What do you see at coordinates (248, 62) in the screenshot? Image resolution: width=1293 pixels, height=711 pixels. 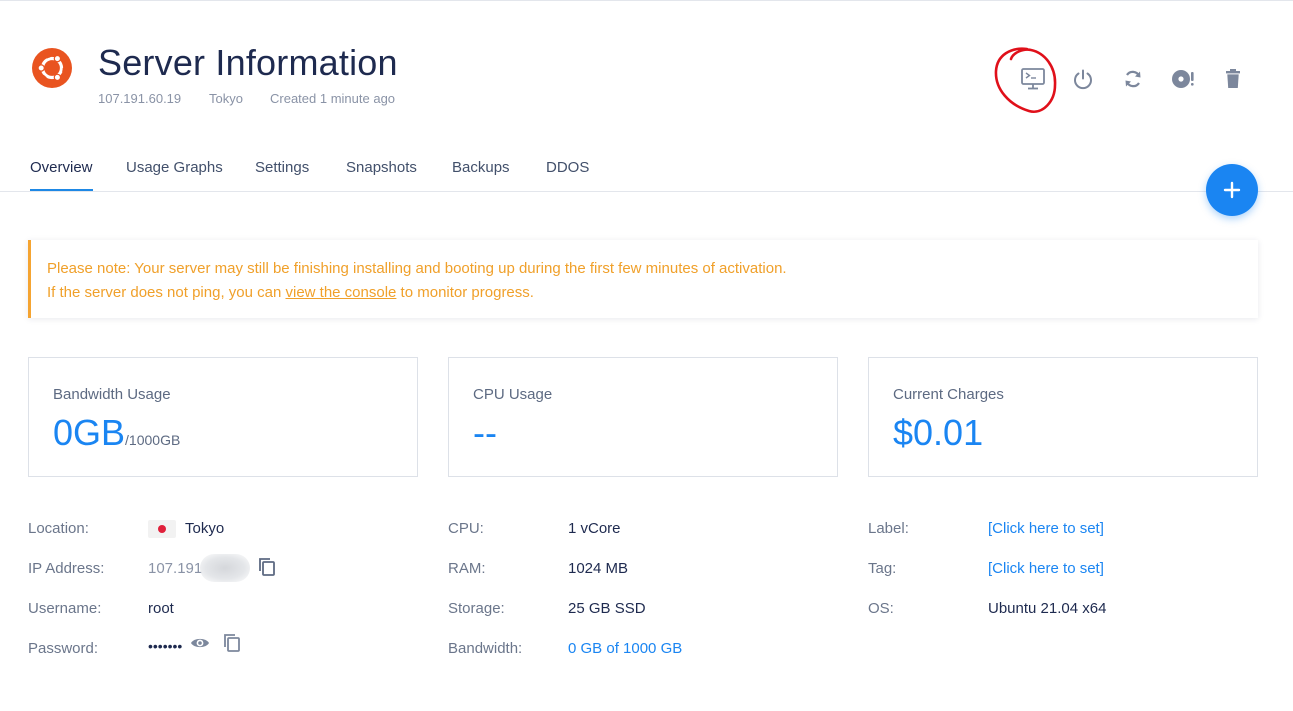 I see `page-title: Server Information` at bounding box center [248, 62].